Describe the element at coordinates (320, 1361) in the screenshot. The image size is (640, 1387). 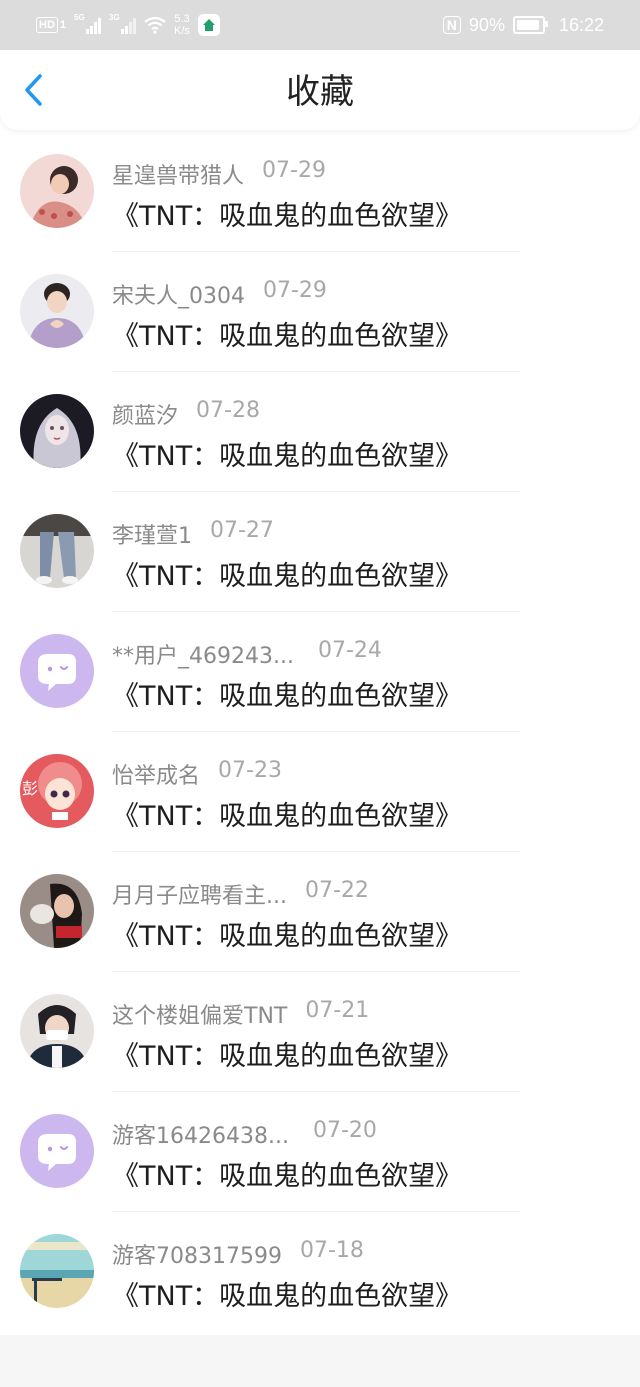
I see `bottom-spacer` at that location.